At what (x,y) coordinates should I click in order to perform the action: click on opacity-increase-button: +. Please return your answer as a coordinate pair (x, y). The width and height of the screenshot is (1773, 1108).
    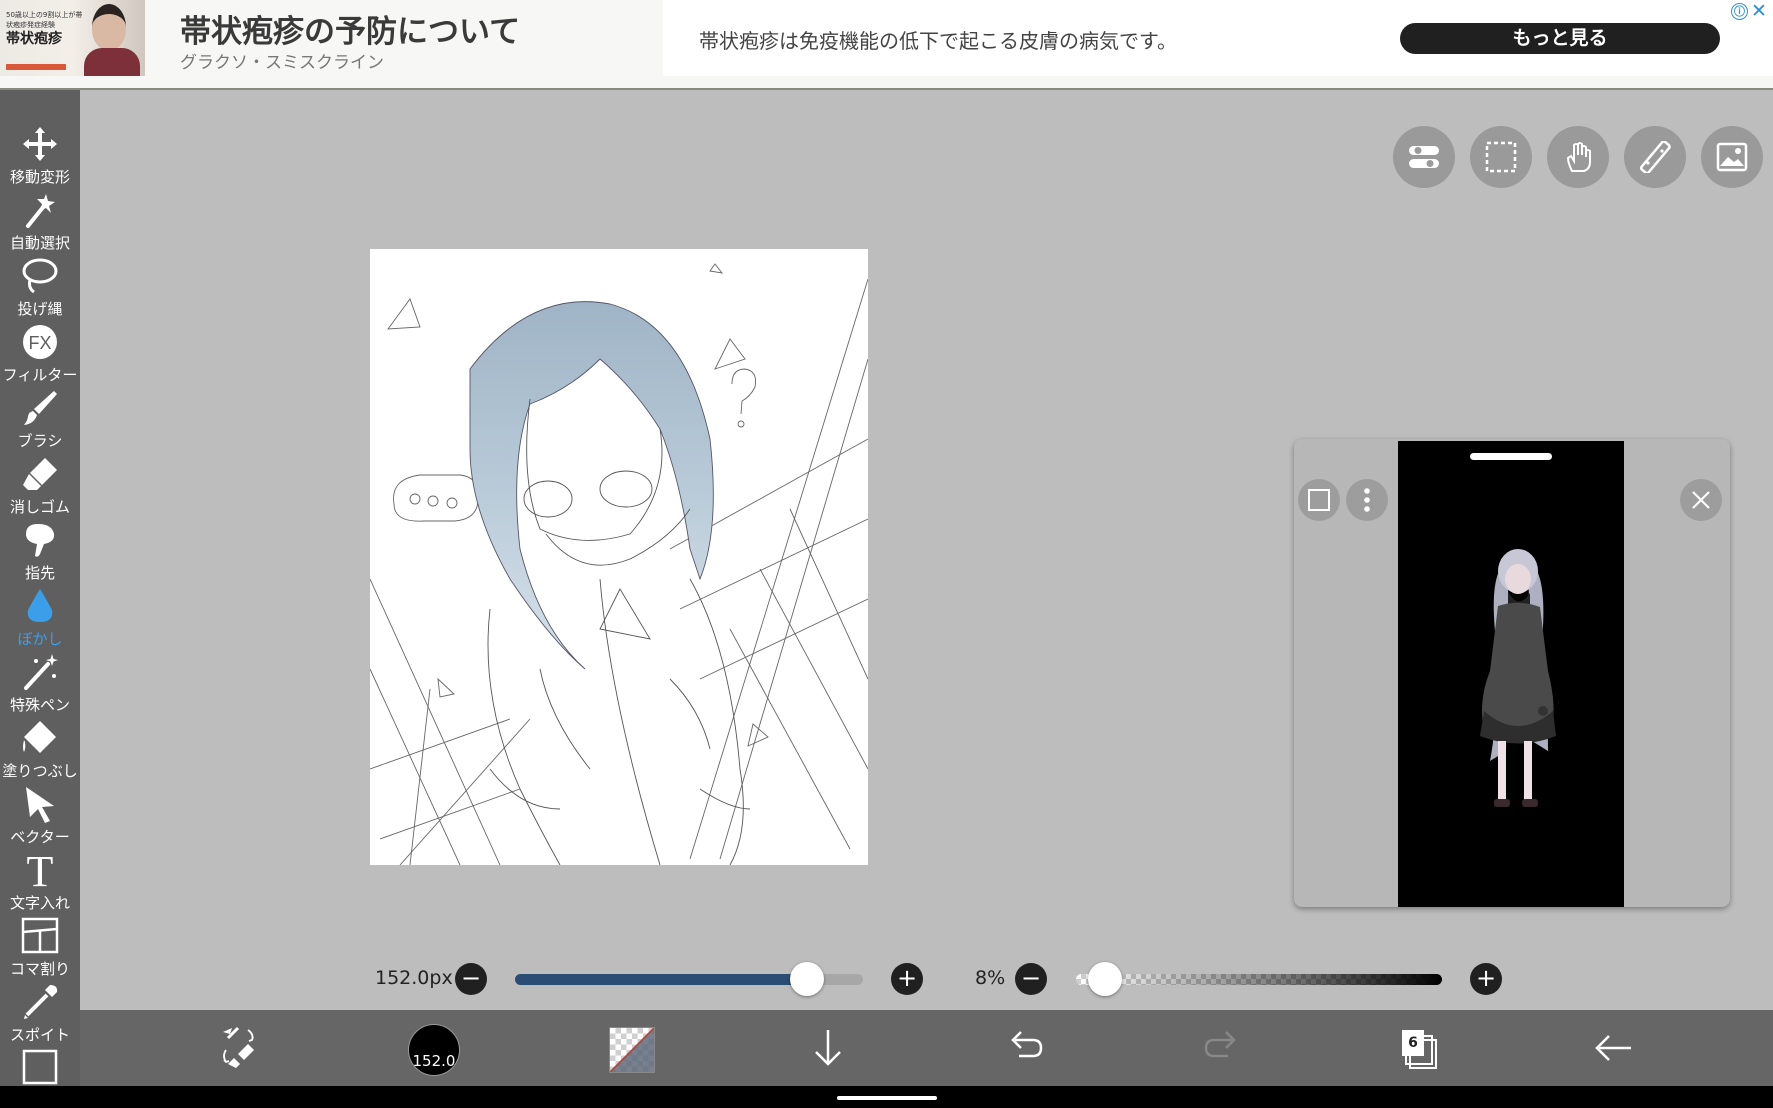
    Looking at the image, I should click on (1486, 979).